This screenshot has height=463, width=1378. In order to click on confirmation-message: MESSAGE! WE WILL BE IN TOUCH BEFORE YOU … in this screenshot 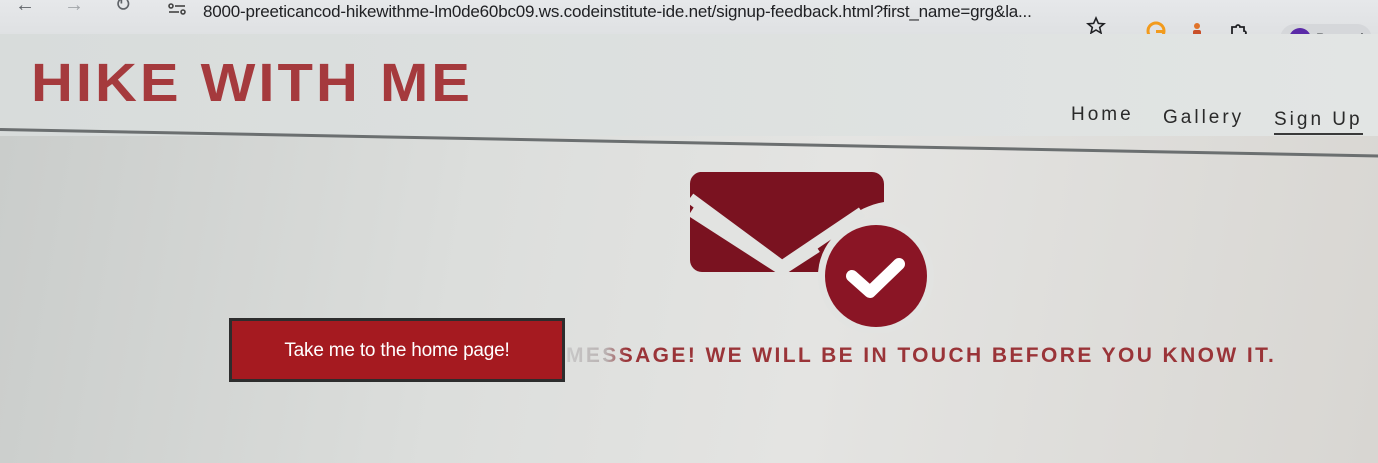, I will do `click(921, 355)`.